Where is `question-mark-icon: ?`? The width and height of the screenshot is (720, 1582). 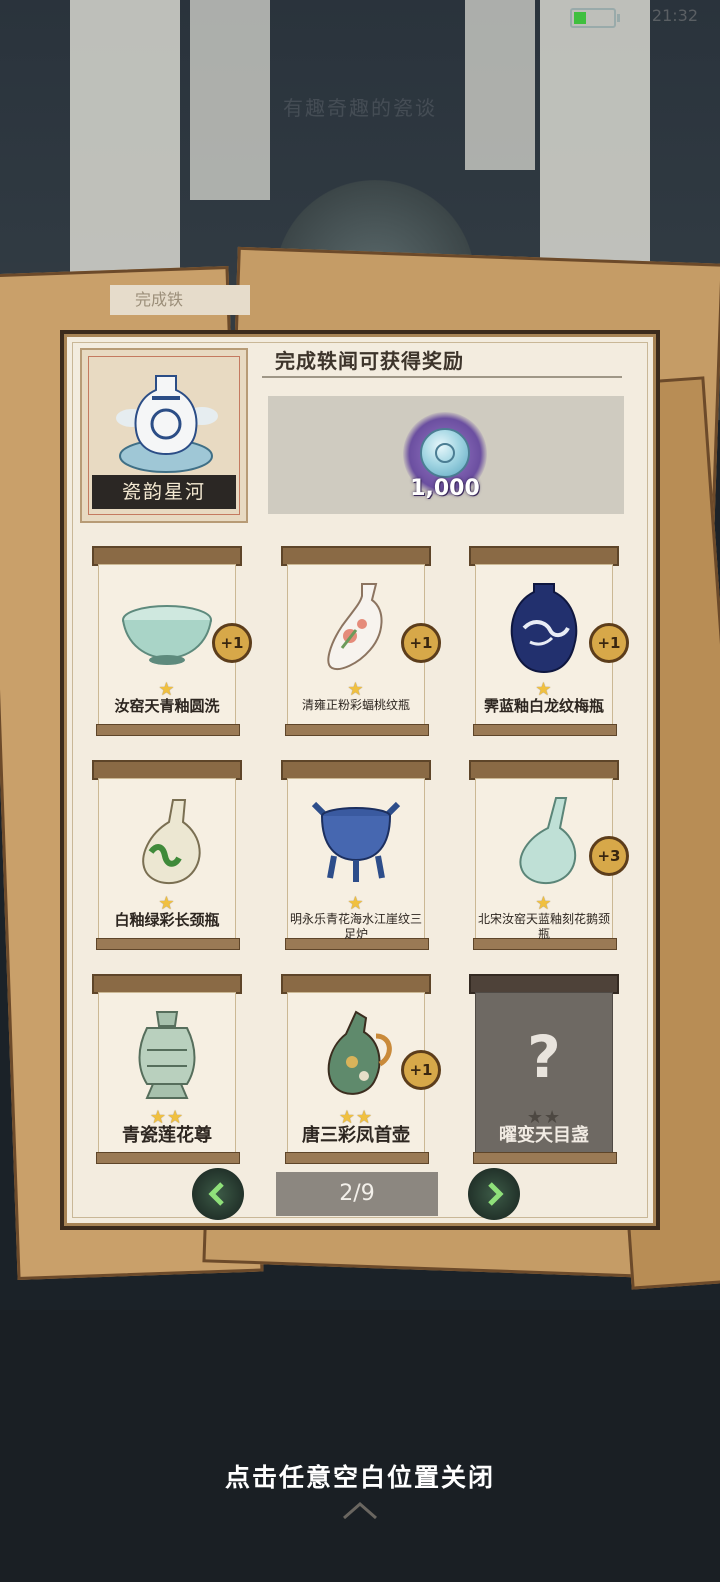
question-mark-icon: ? is located at coordinates (544, 1057).